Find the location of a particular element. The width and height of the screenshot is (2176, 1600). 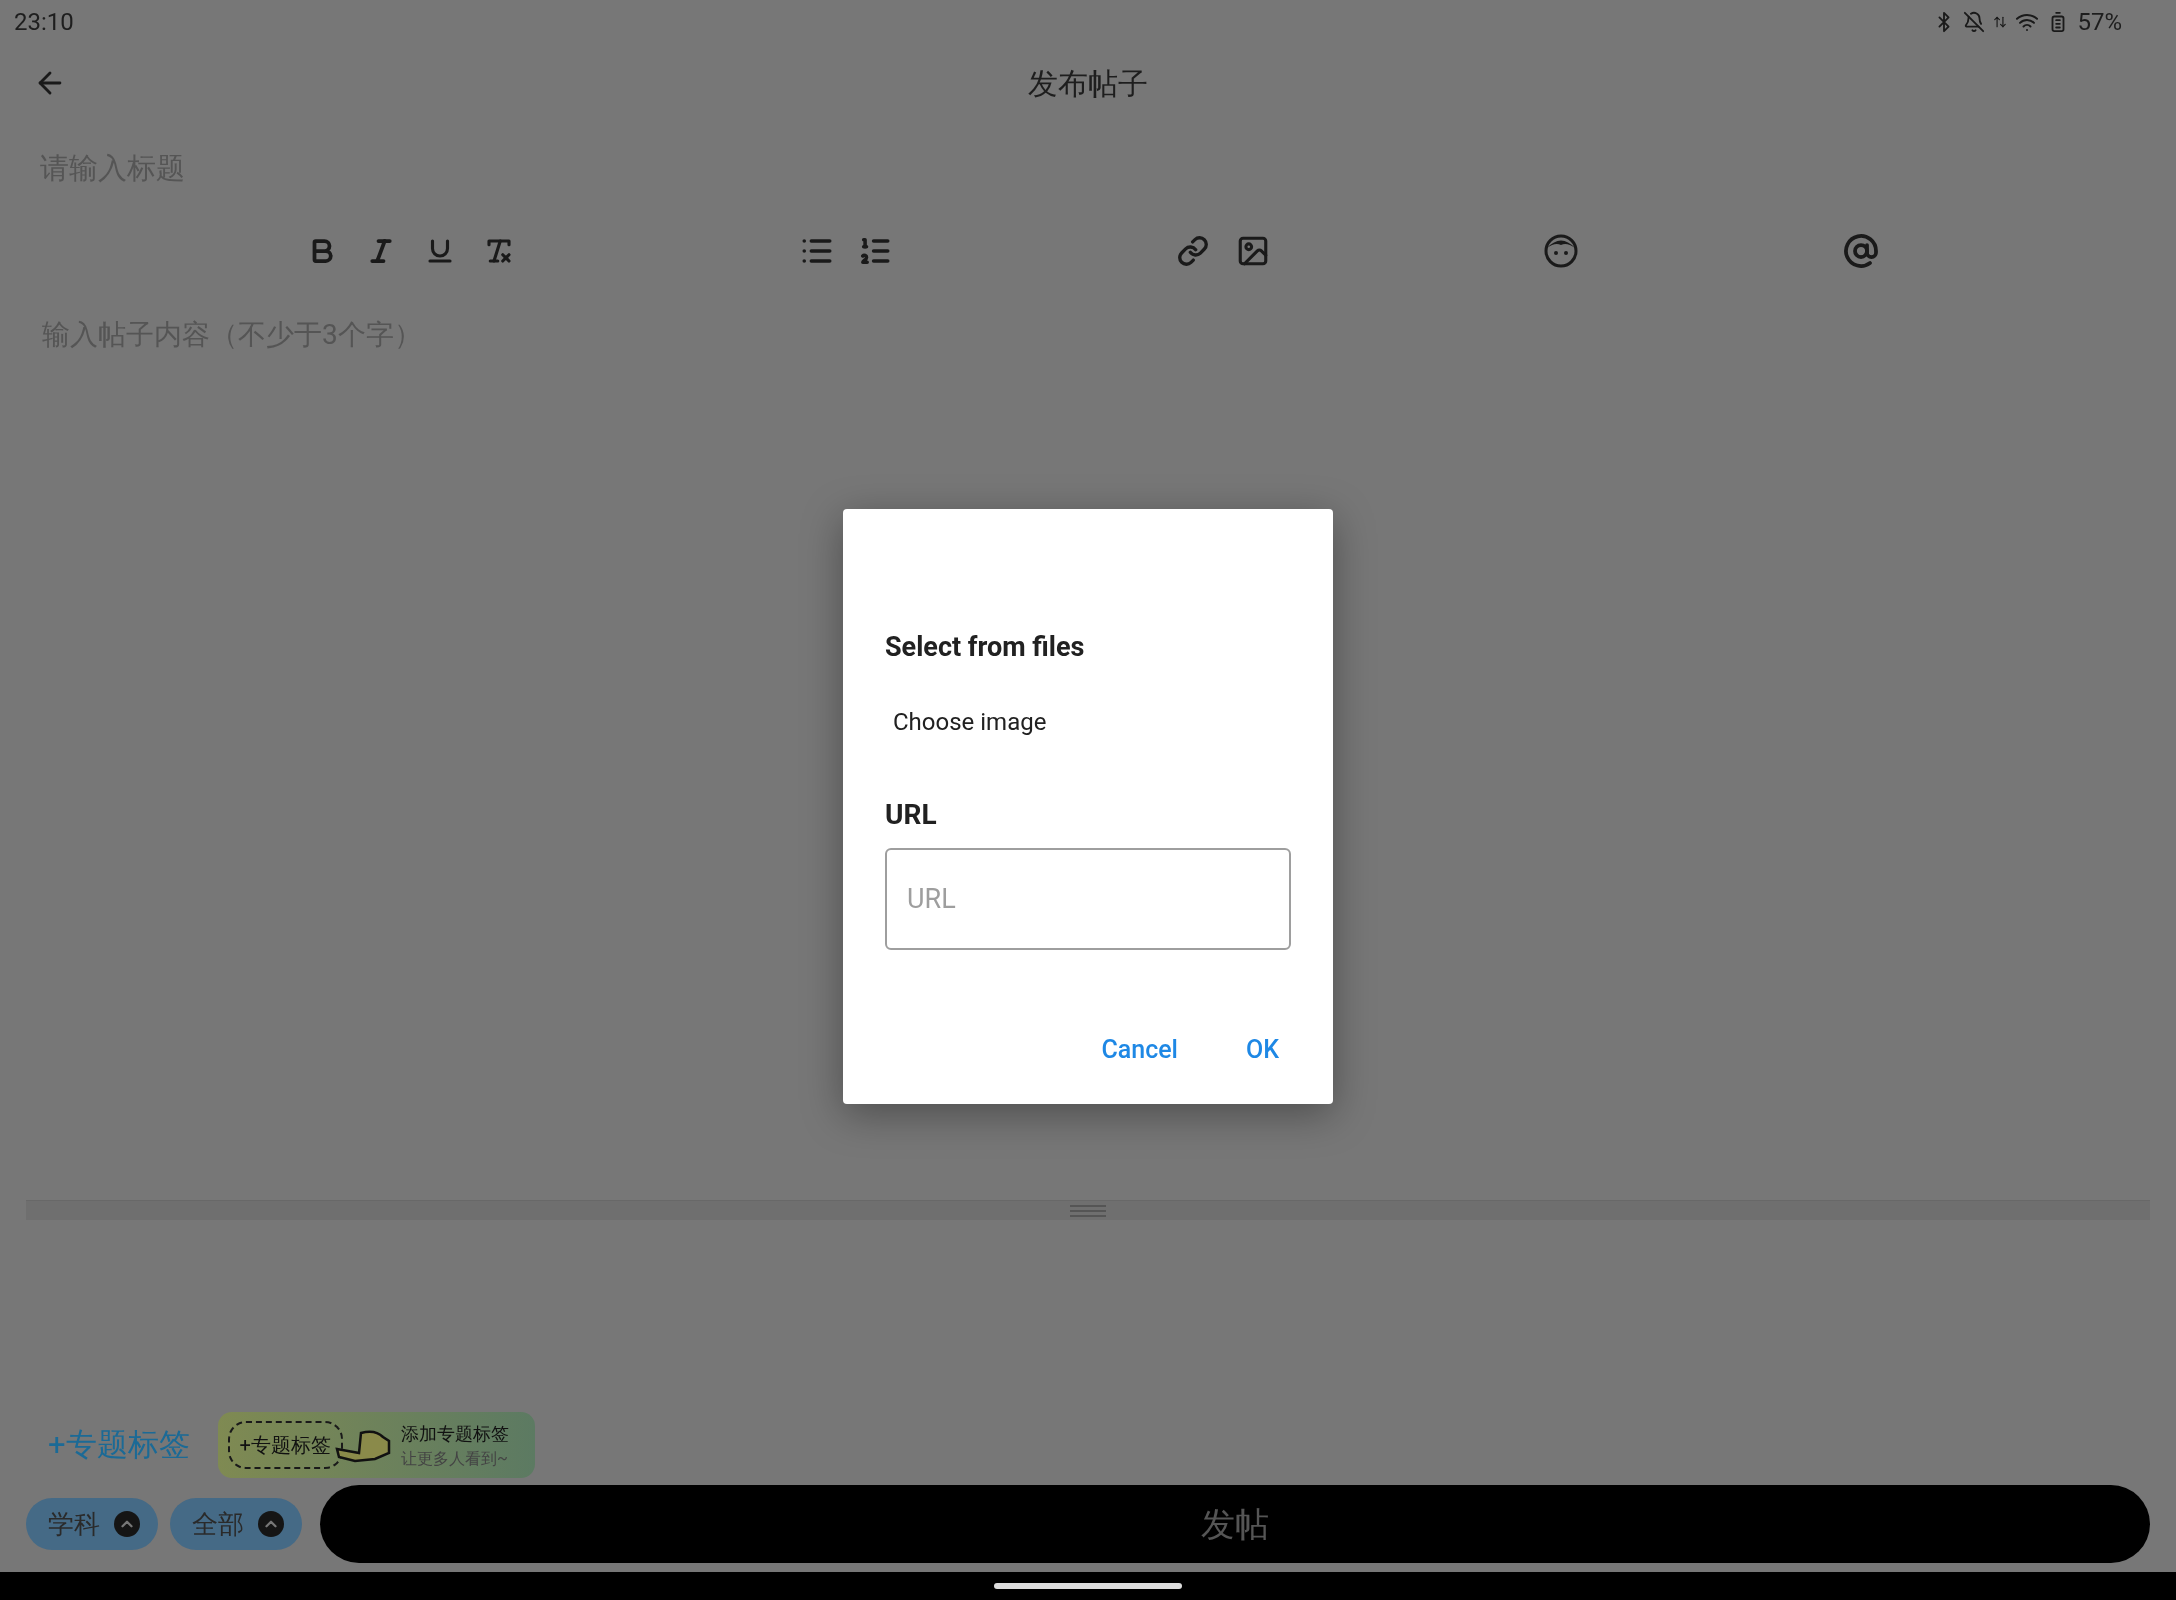

dialog-button: OK is located at coordinates (1262, 1049).